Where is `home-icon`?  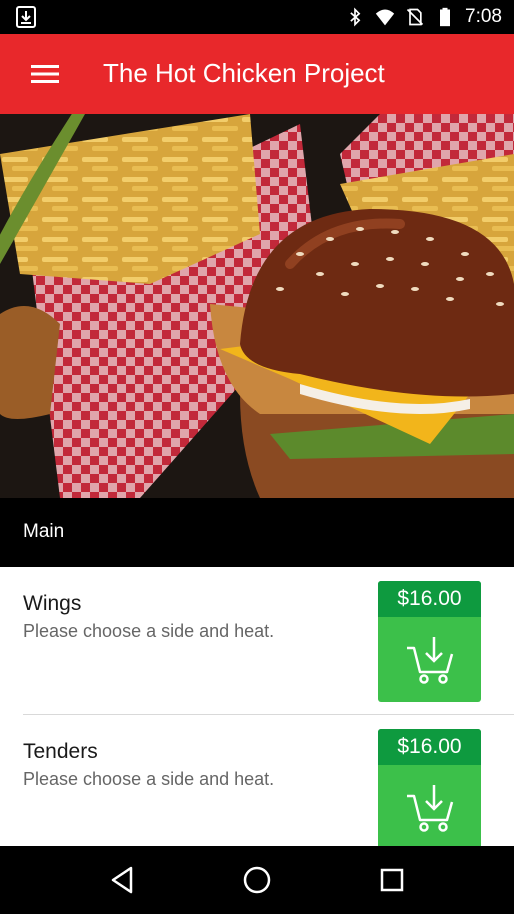 home-icon is located at coordinates (257, 880).